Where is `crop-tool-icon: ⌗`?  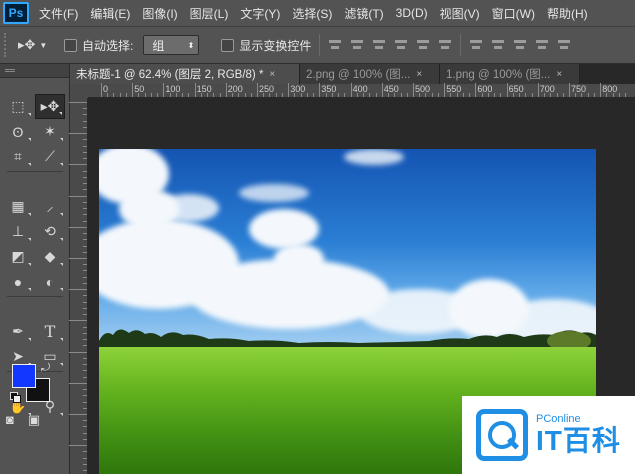
crop-tool-icon: ⌗ is located at coordinates (18, 156).